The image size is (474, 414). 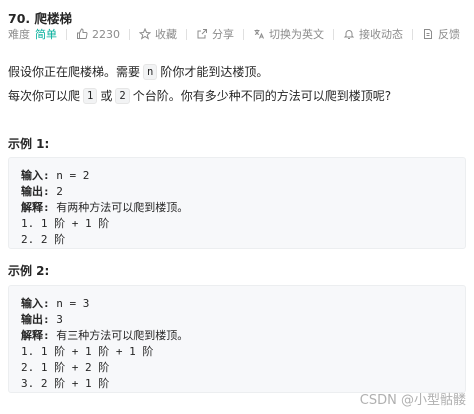 I want to click on inline-code: 1, so click(x=90, y=95).